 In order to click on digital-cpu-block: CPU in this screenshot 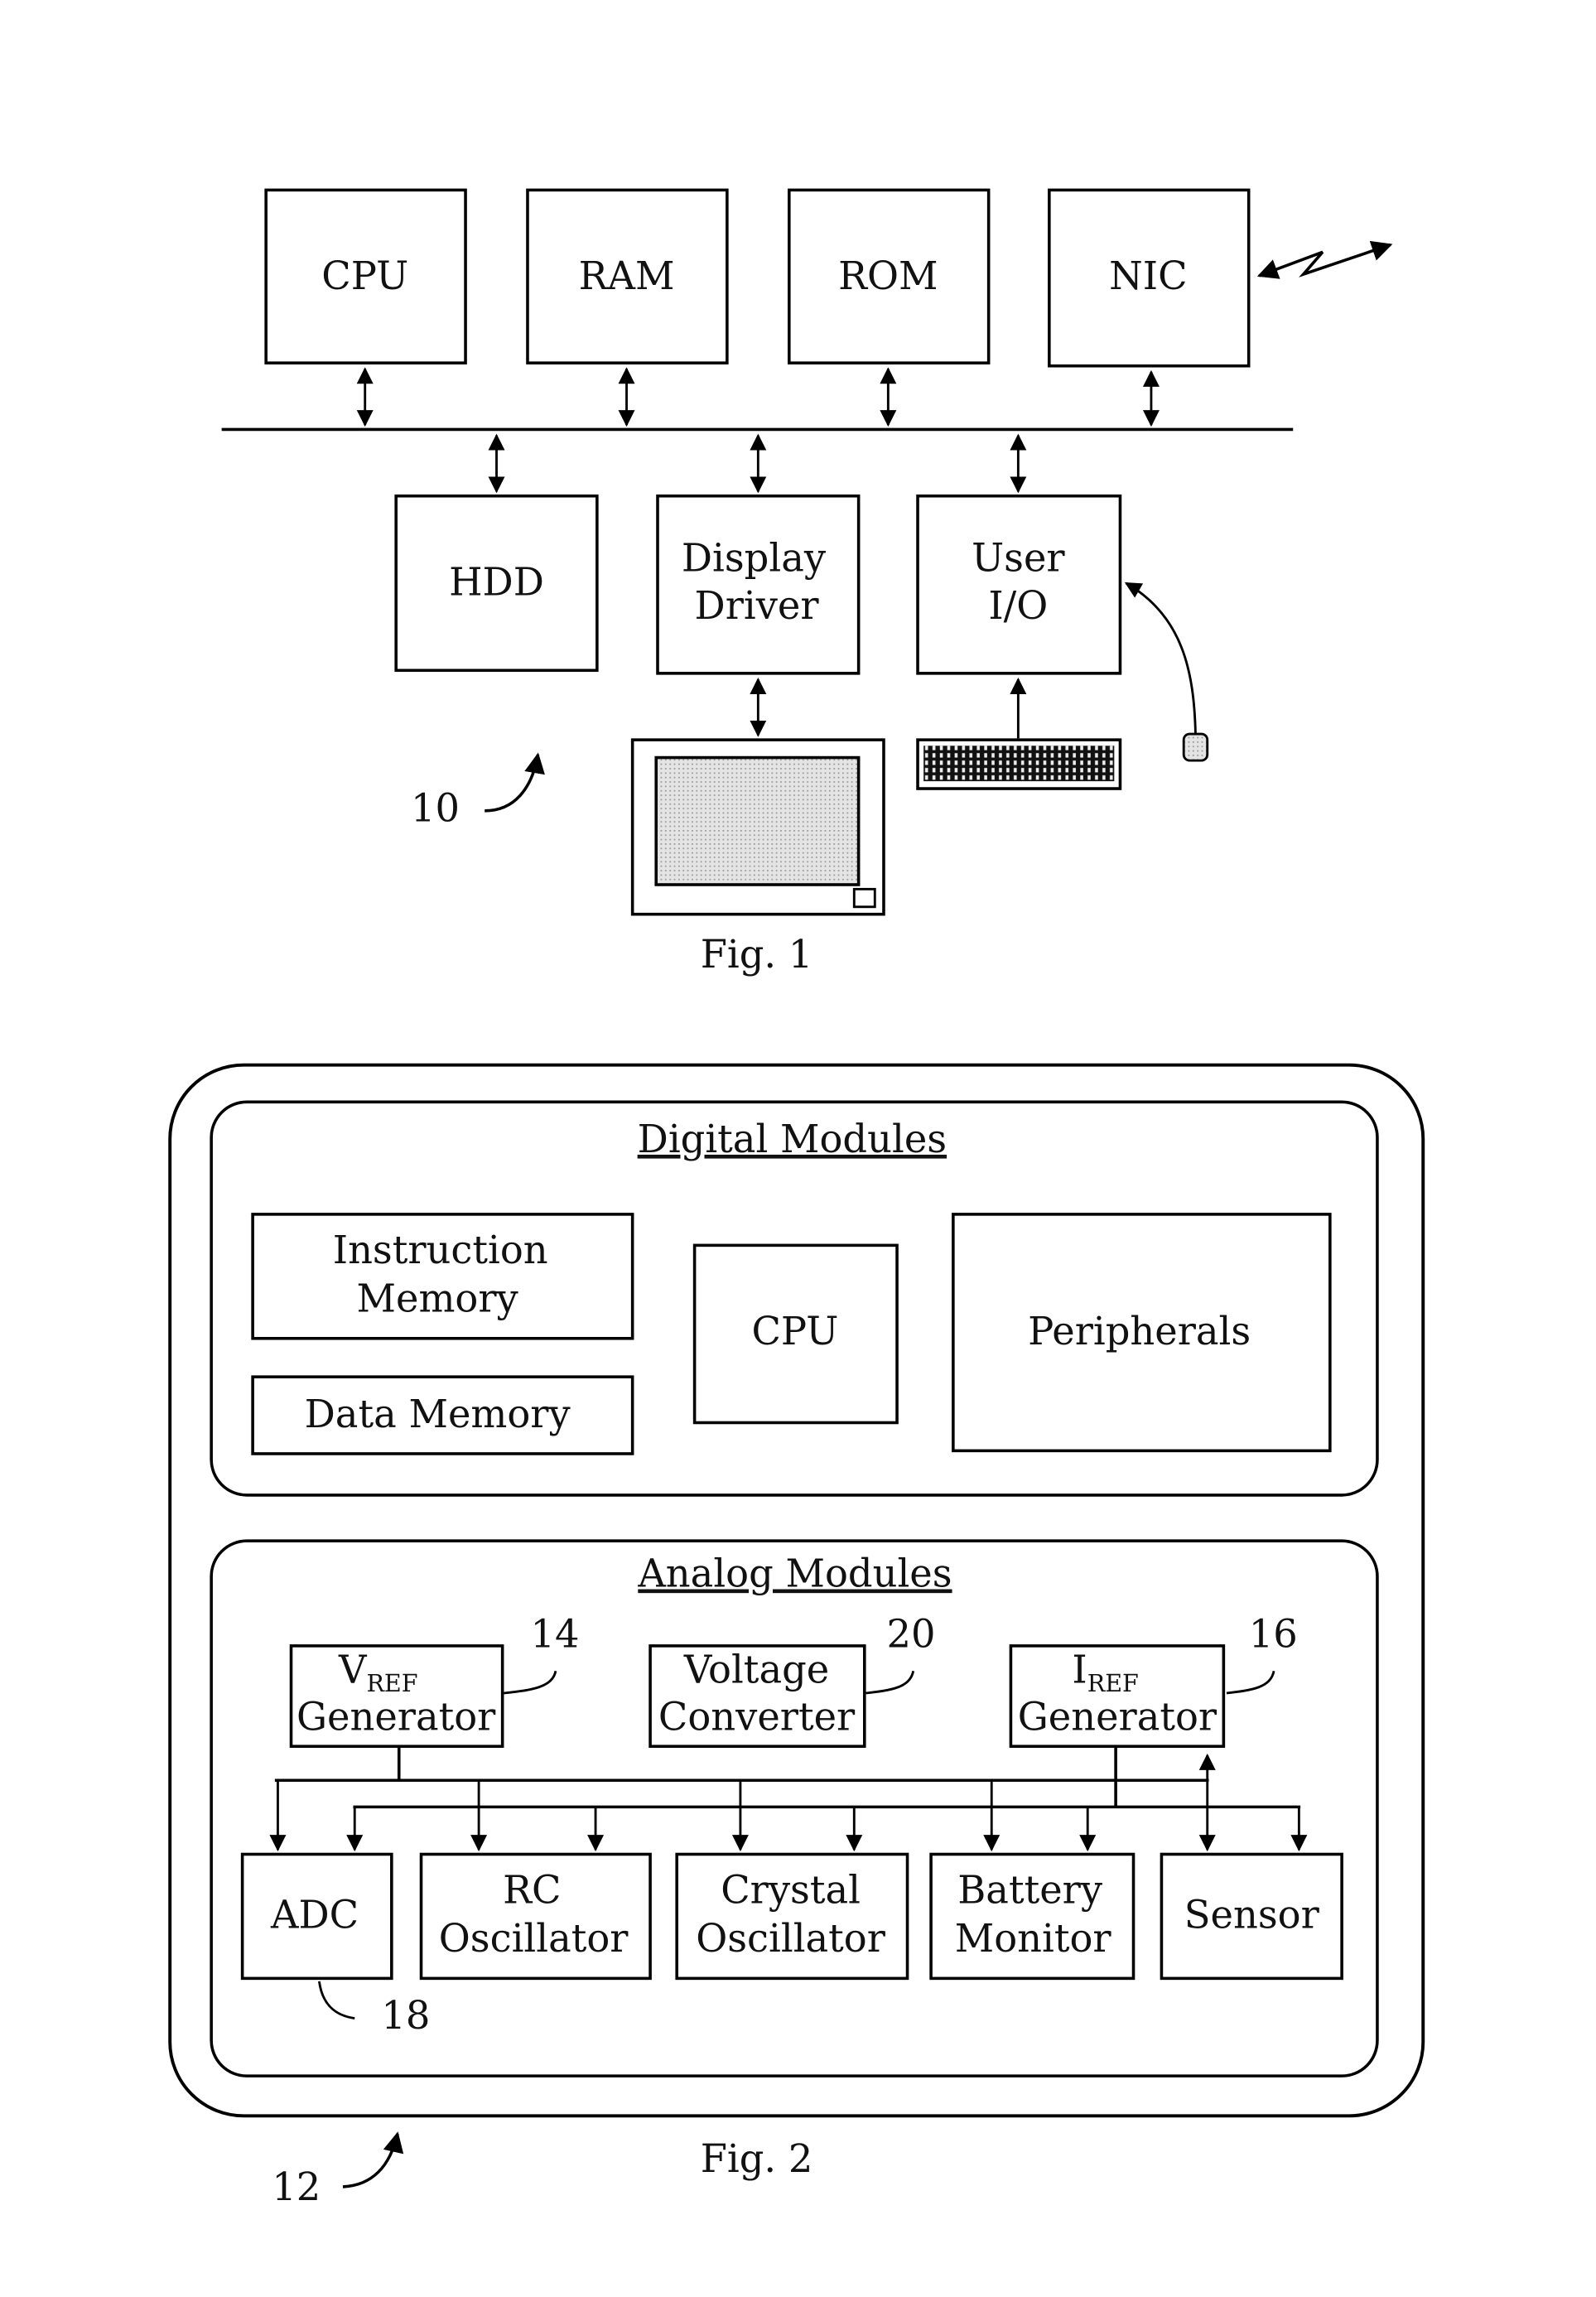, I will do `click(796, 1334)`.